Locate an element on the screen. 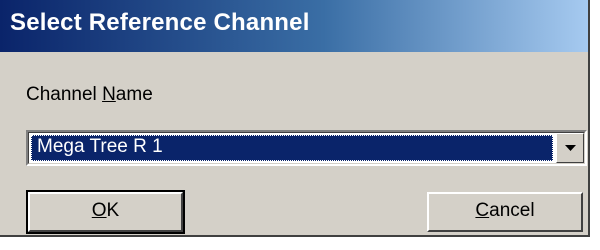  label-part-1: Channel is located at coordinates (64, 94).